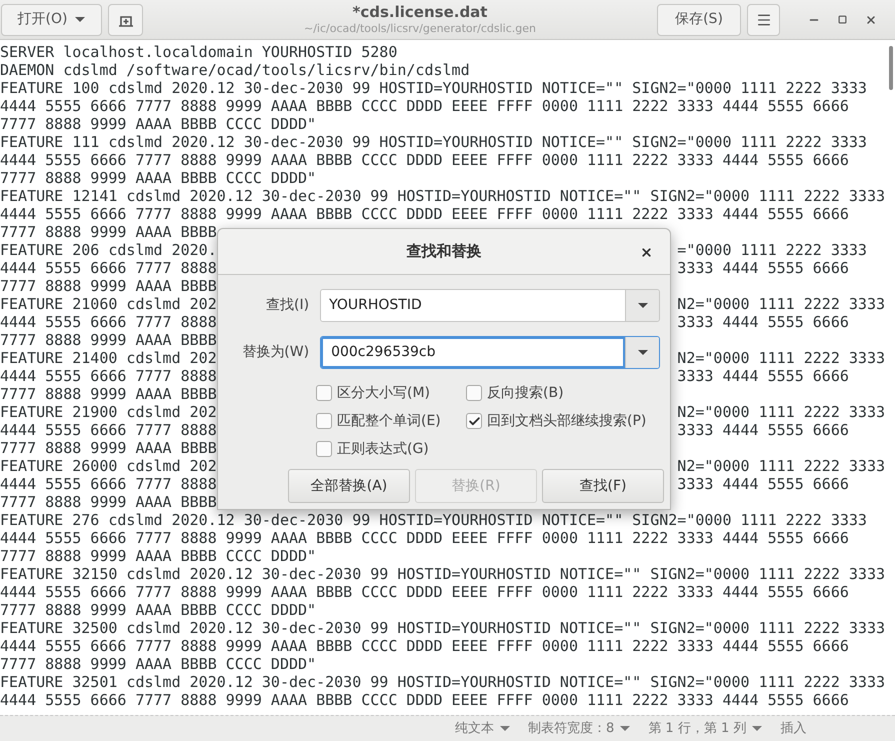 This screenshot has height=741, width=895. What do you see at coordinates (443, 574) in the screenshot?
I see `text-line: FEATURE 32150 cdslmd 2020.12 30-dec-2030 99 HOSTID=YOURHOSTID NOTICE="" SIGN2="0000 1111 2222 3333` at bounding box center [443, 574].